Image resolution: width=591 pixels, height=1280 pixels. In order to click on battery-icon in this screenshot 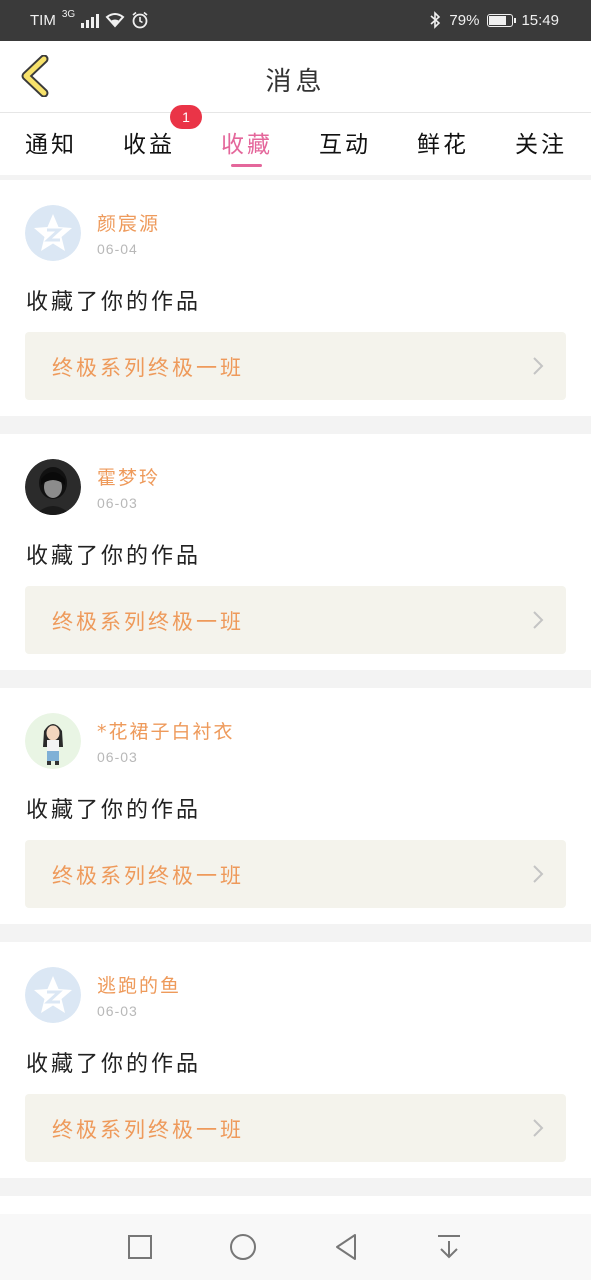, I will do `click(502, 20)`.